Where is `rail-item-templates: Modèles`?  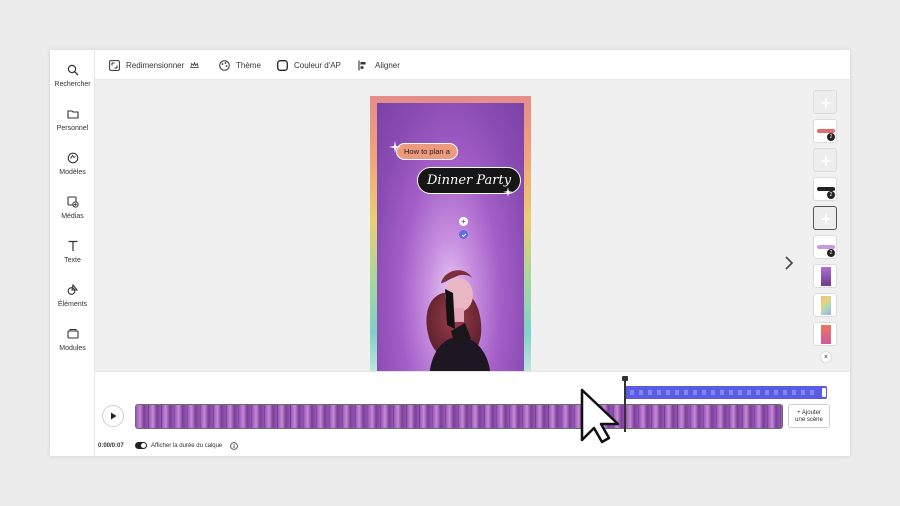
rail-item-templates: Modèles is located at coordinates (72, 170).